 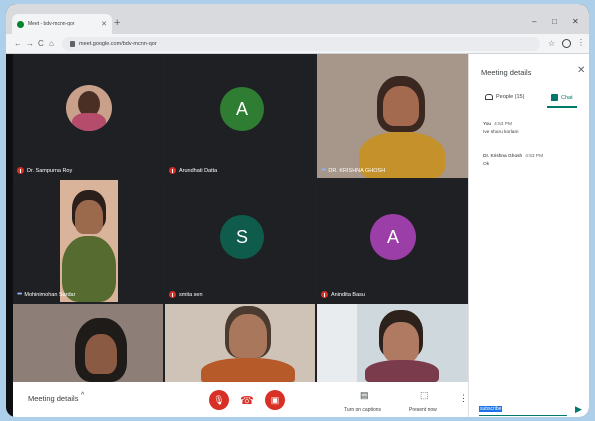 What do you see at coordinates (551, 43) in the screenshot?
I see `bookmark-star-icon: ☆` at bounding box center [551, 43].